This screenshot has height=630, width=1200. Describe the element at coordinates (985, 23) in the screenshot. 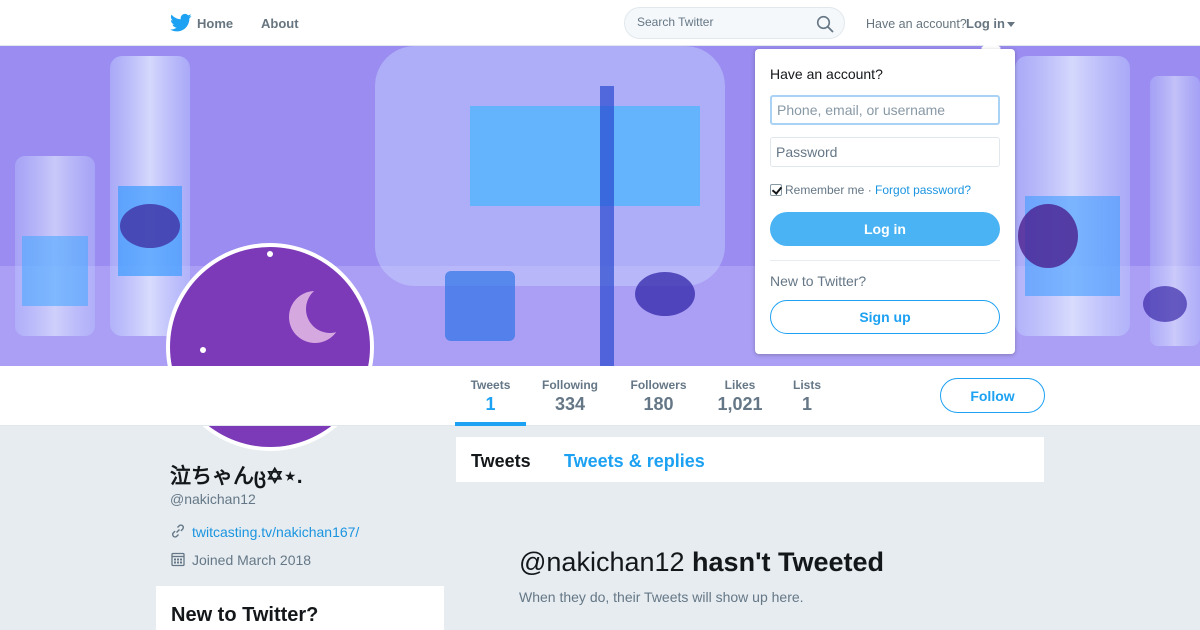

I see `login-menu-link: Log in` at that location.